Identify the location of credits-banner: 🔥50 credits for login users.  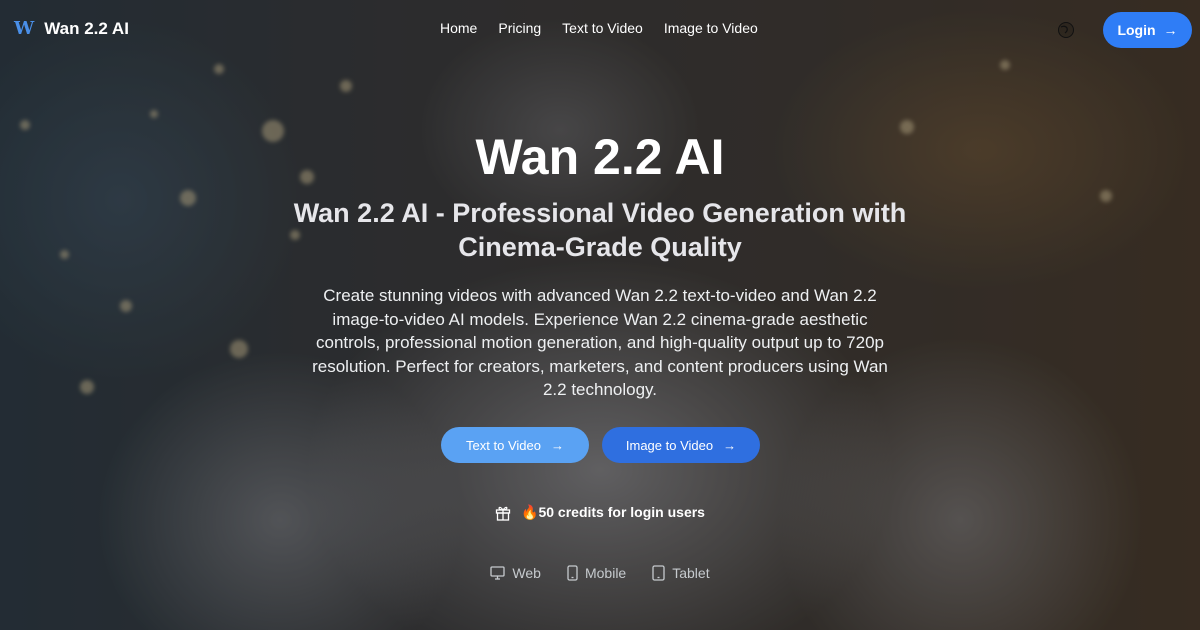
(600, 512).